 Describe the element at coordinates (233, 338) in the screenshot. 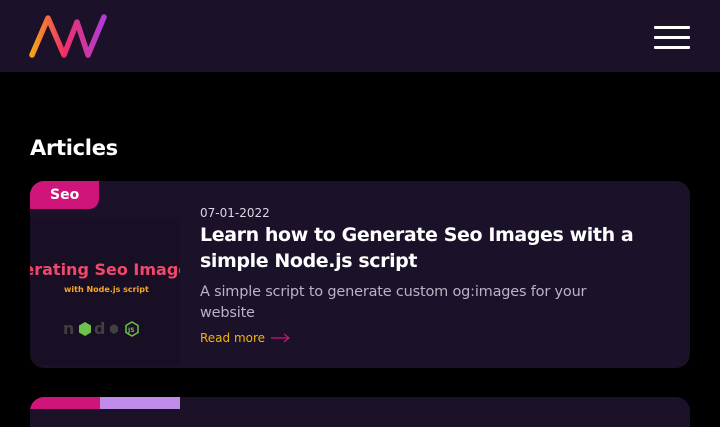

I see `read-more-label: Read more` at that location.